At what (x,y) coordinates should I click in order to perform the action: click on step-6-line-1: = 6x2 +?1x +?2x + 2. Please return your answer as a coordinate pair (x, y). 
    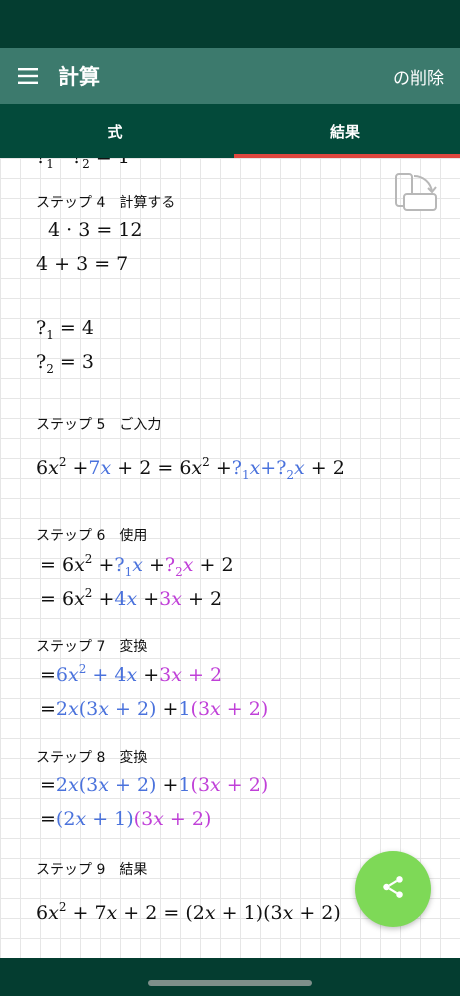
    Looking at the image, I should click on (137, 565).